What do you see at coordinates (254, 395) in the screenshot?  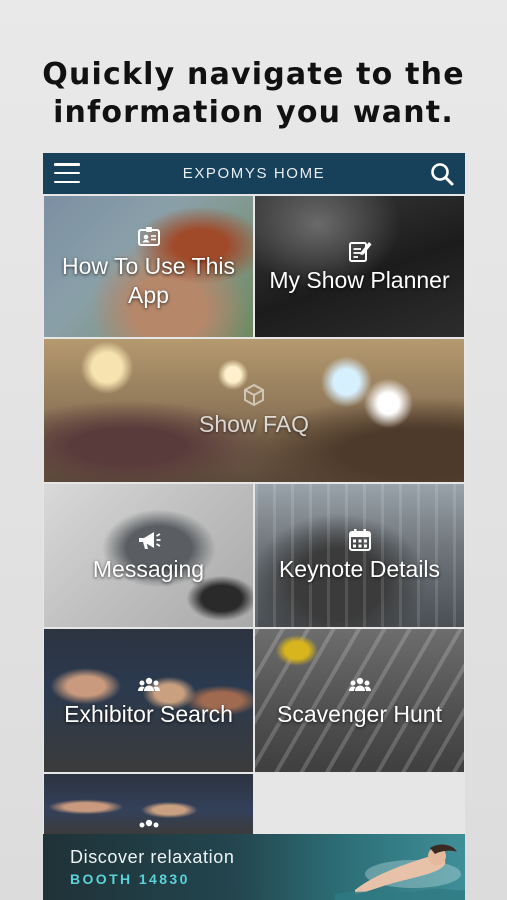 I see `cube-icon` at bounding box center [254, 395].